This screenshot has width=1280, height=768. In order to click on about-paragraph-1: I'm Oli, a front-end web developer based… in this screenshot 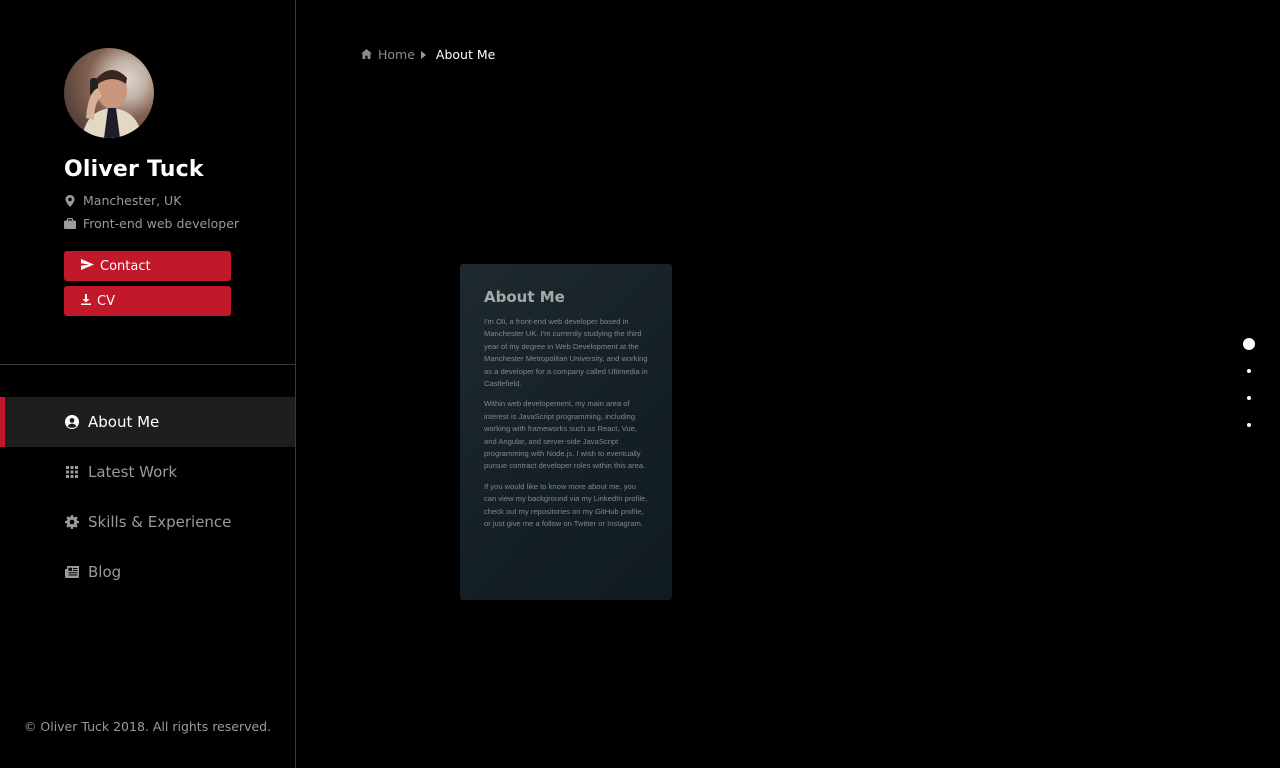, I will do `click(566, 353)`.